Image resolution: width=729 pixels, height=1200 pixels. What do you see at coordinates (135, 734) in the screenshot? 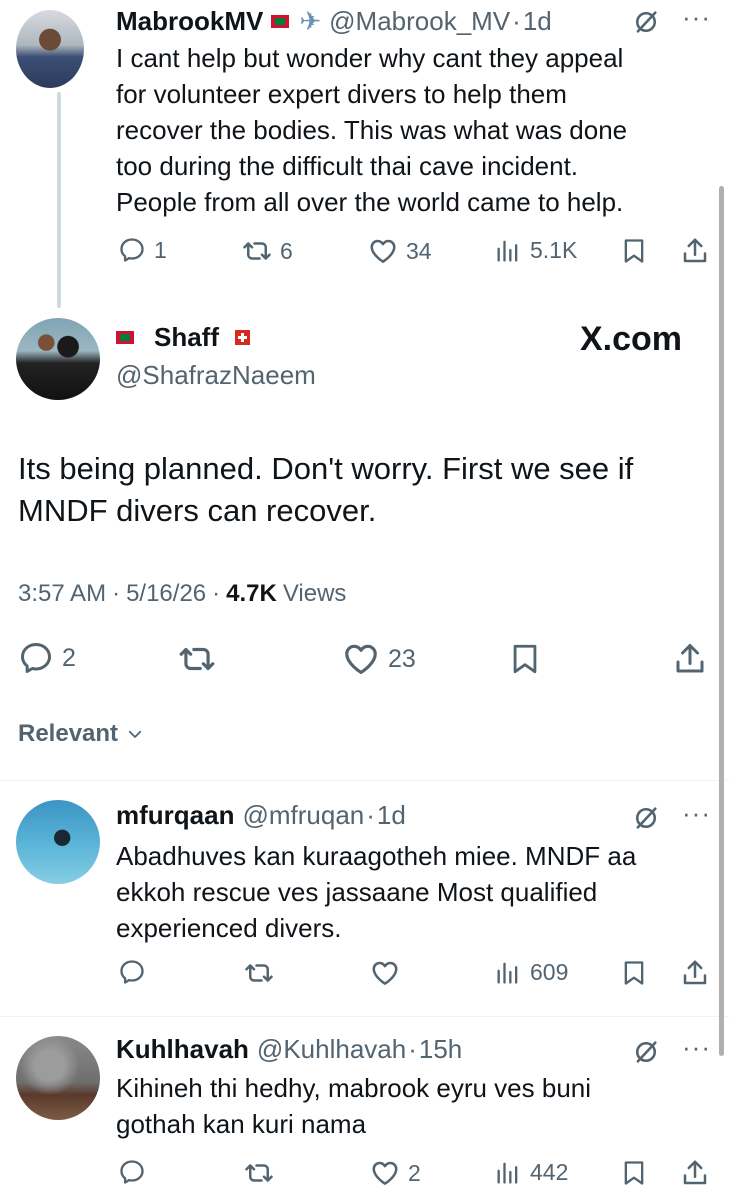
I see `chevron-down-icon` at bounding box center [135, 734].